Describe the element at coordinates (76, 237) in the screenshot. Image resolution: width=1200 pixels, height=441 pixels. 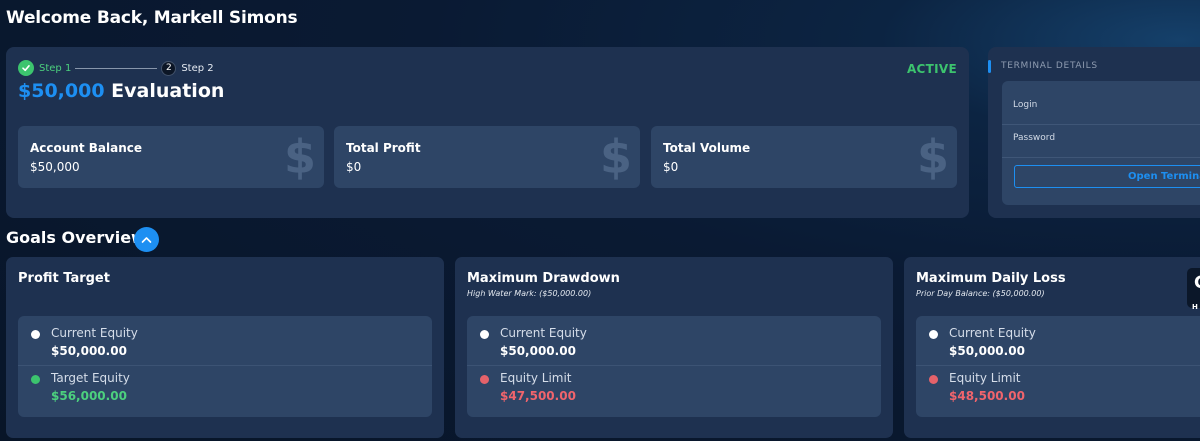
I see `goals-overview-title: Goals Overview` at that location.